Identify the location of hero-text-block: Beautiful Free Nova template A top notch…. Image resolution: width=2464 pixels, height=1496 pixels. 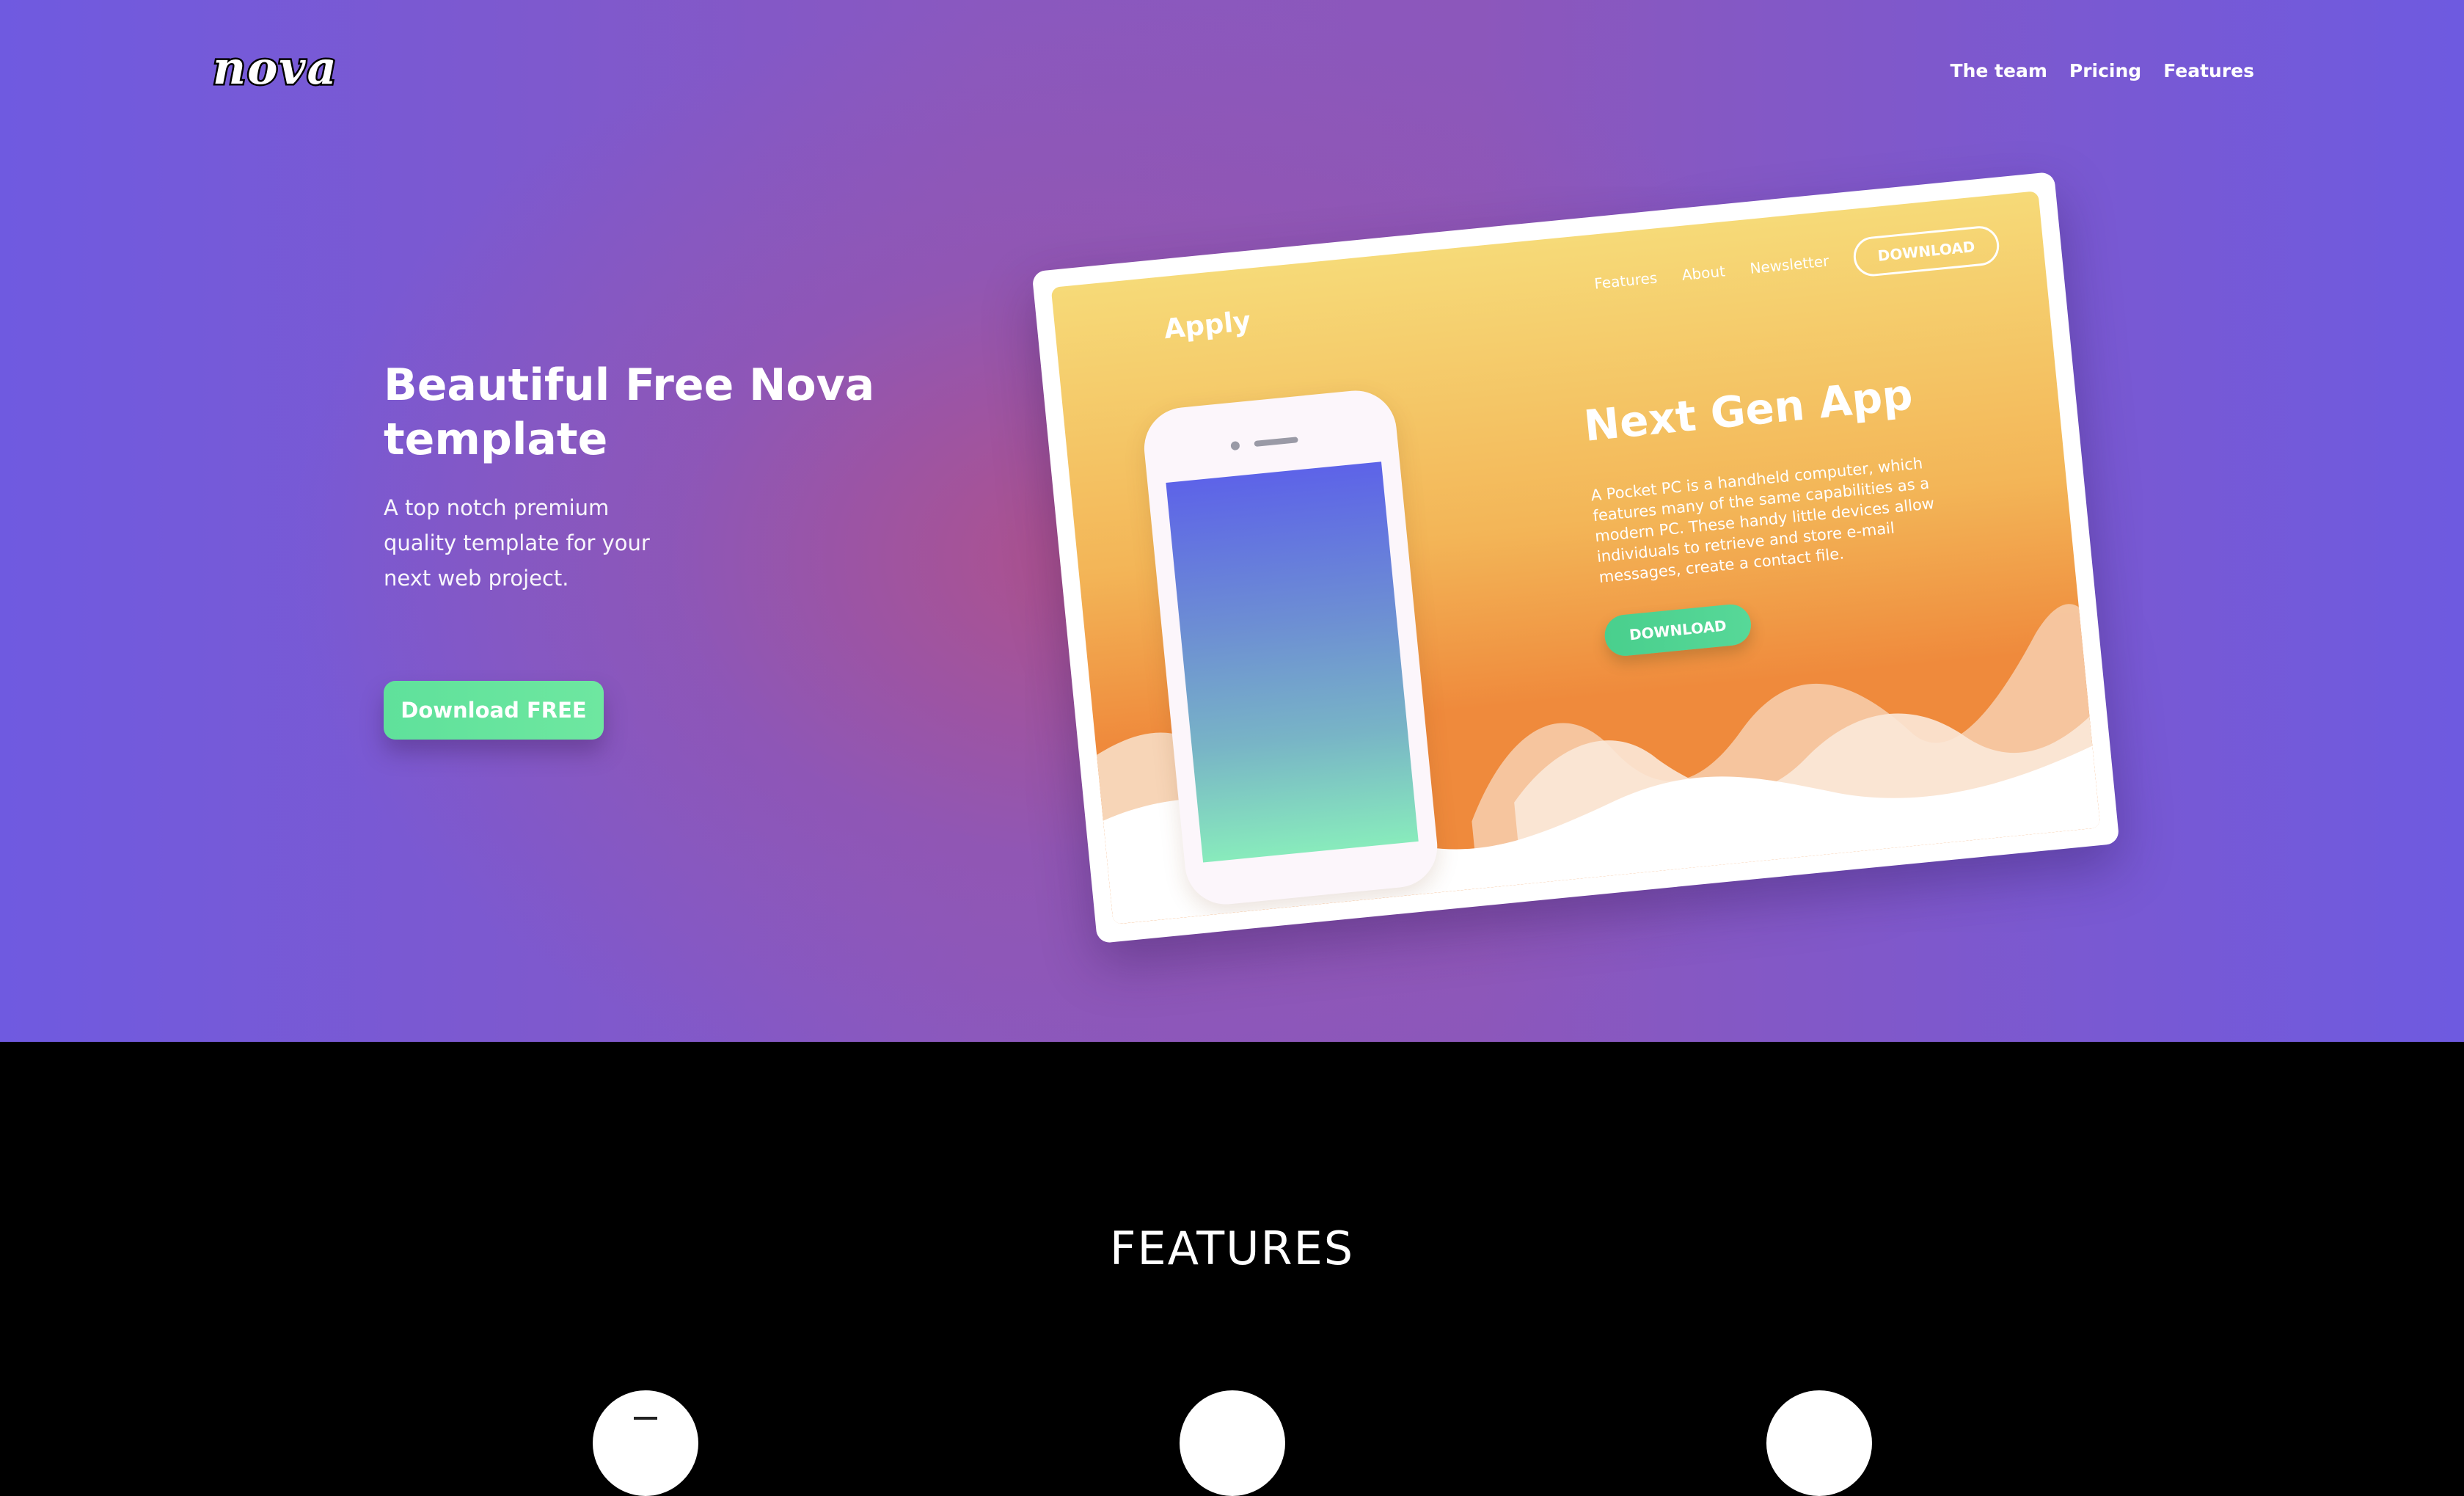
(648, 477).